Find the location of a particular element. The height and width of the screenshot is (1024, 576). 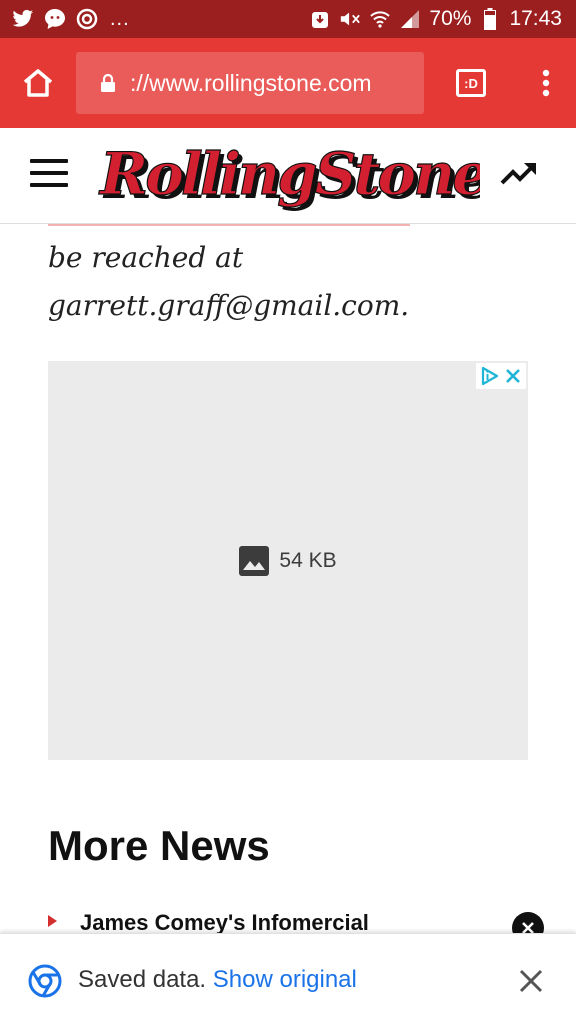

status-right: 70% 17:43 is located at coordinates (435, 19).